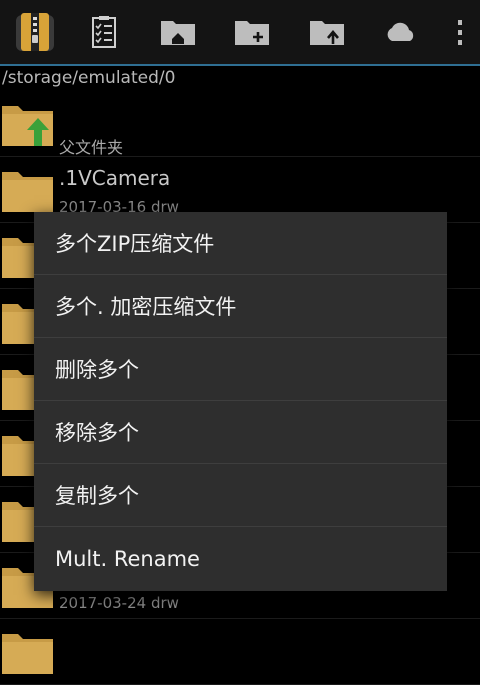 The image size is (480, 685). What do you see at coordinates (91, 147) in the screenshot?
I see `parent-folder-label: 父文件夹` at bounding box center [91, 147].